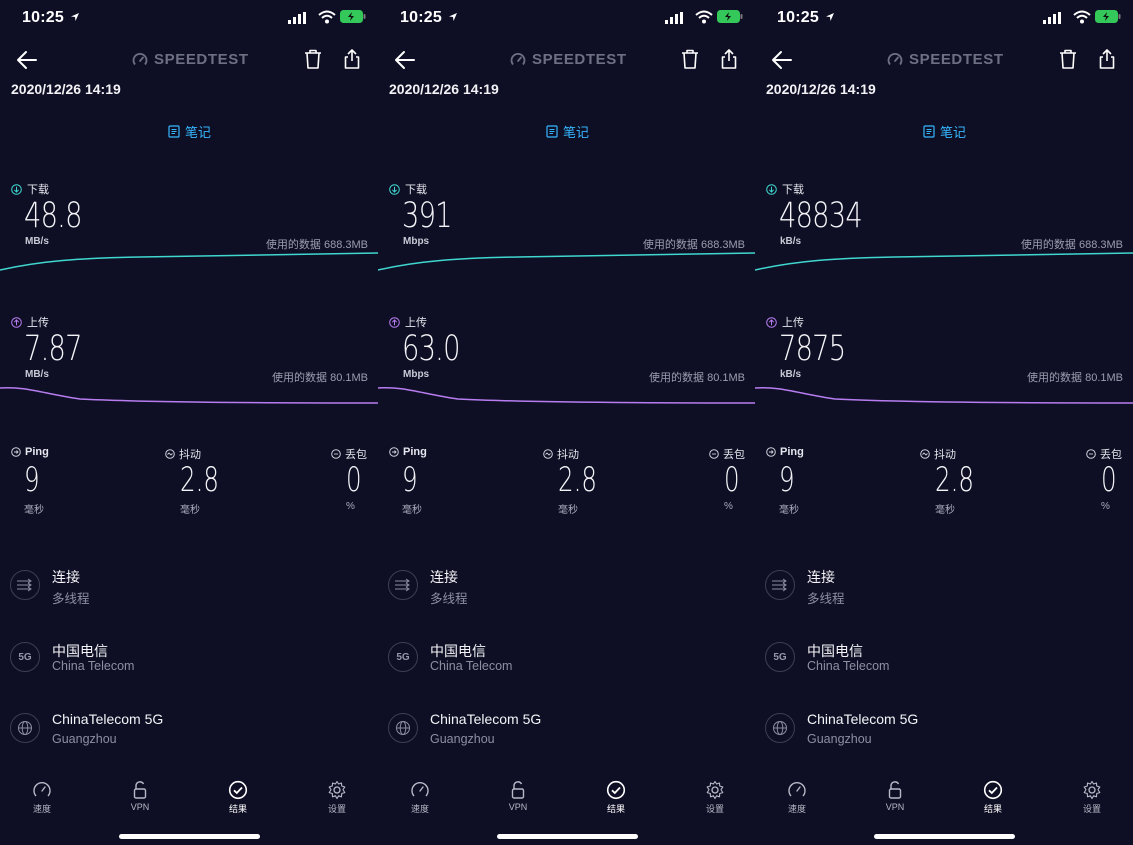  What do you see at coordinates (925, 454) in the screenshot?
I see `jitter-icon` at bounding box center [925, 454].